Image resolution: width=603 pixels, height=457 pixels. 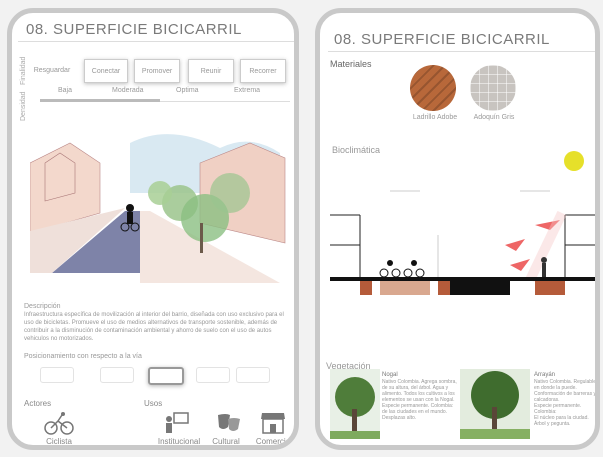 I want to click on description-heading: Descripción, so click(x=42, y=306).